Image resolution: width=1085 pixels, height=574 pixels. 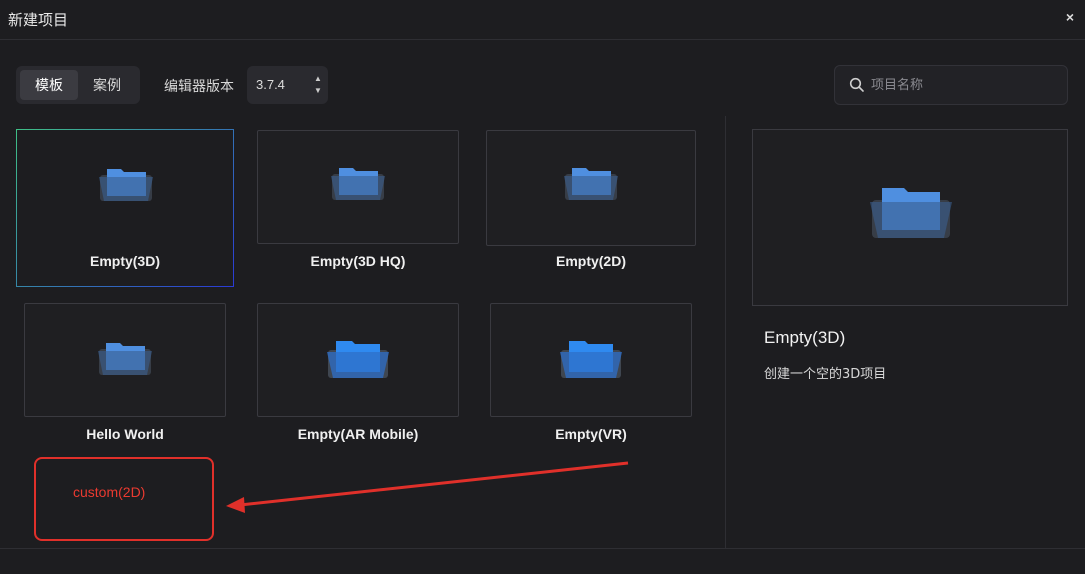 What do you see at coordinates (805, 337) in the screenshot?
I see `preview-title: Empty(3D)` at bounding box center [805, 337].